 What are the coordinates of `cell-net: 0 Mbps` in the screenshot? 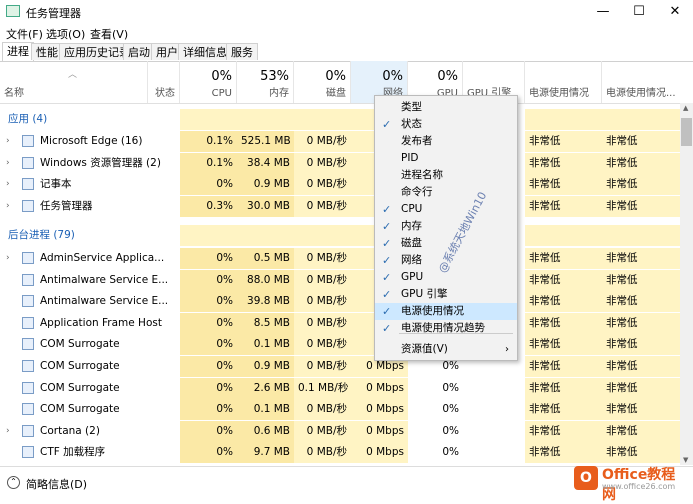 It's located at (379, 431).